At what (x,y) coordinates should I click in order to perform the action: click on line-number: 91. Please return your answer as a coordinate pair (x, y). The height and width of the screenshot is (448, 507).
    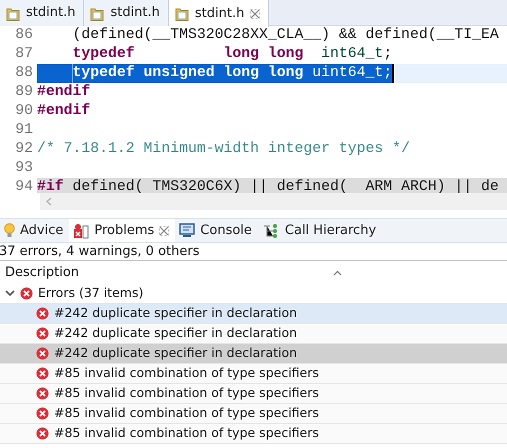
    Looking at the image, I should click on (24, 130).